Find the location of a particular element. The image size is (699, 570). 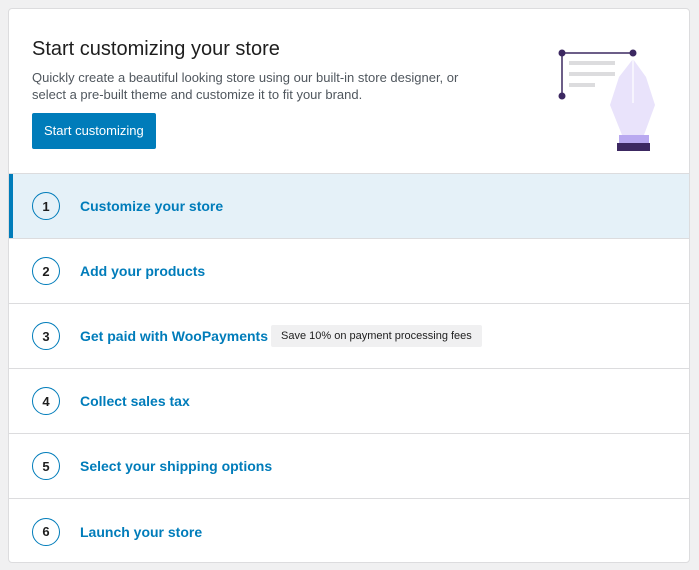

task-launch-store: 6 Launch your store is located at coordinates (349, 530).